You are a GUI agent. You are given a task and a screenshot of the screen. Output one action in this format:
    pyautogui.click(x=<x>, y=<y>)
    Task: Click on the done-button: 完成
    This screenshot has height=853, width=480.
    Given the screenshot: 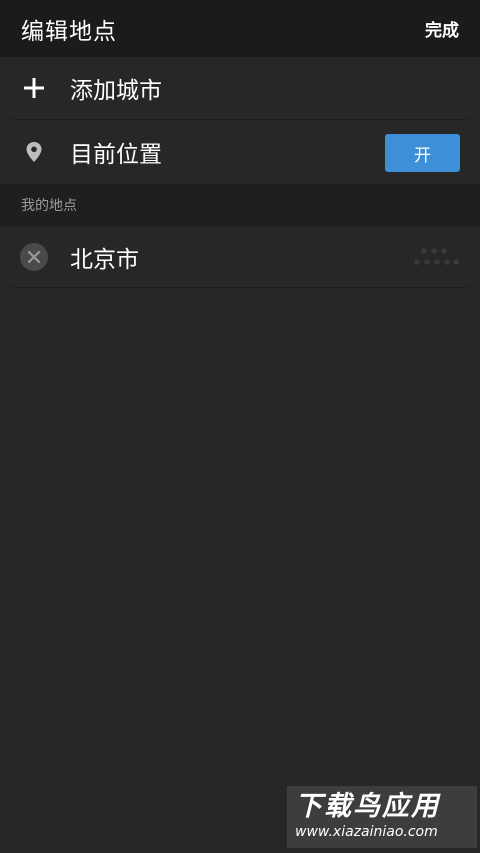 What is the action you would take?
    pyautogui.click(x=442, y=28)
    